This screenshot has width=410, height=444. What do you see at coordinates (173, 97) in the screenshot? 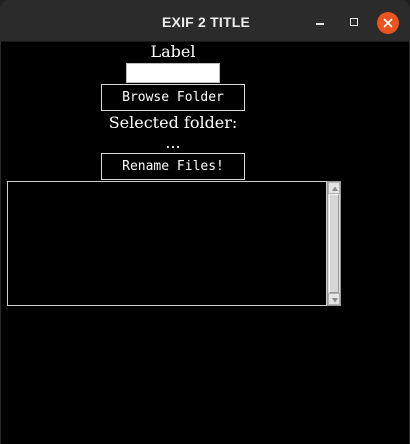
I see `browse-folder-button: Browse Folder` at bounding box center [173, 97].